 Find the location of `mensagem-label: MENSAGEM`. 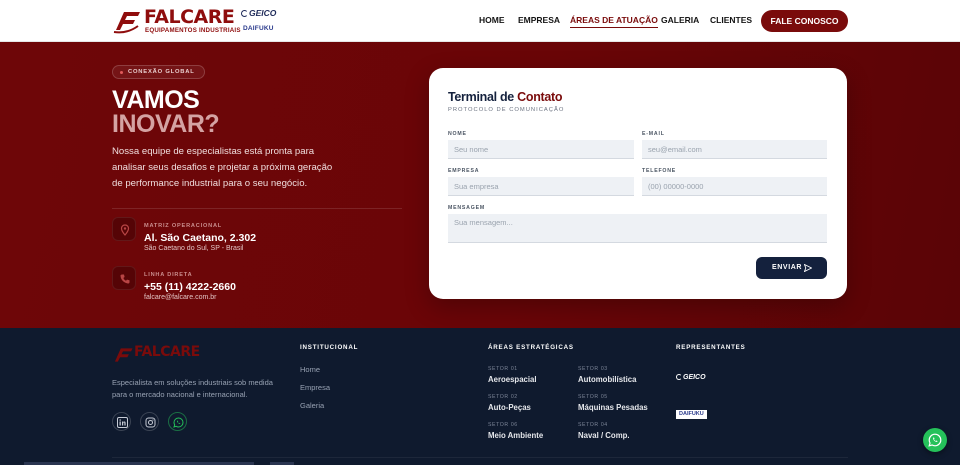

mensagem-label: MENSAGEM is located at coordinates (466, 208).